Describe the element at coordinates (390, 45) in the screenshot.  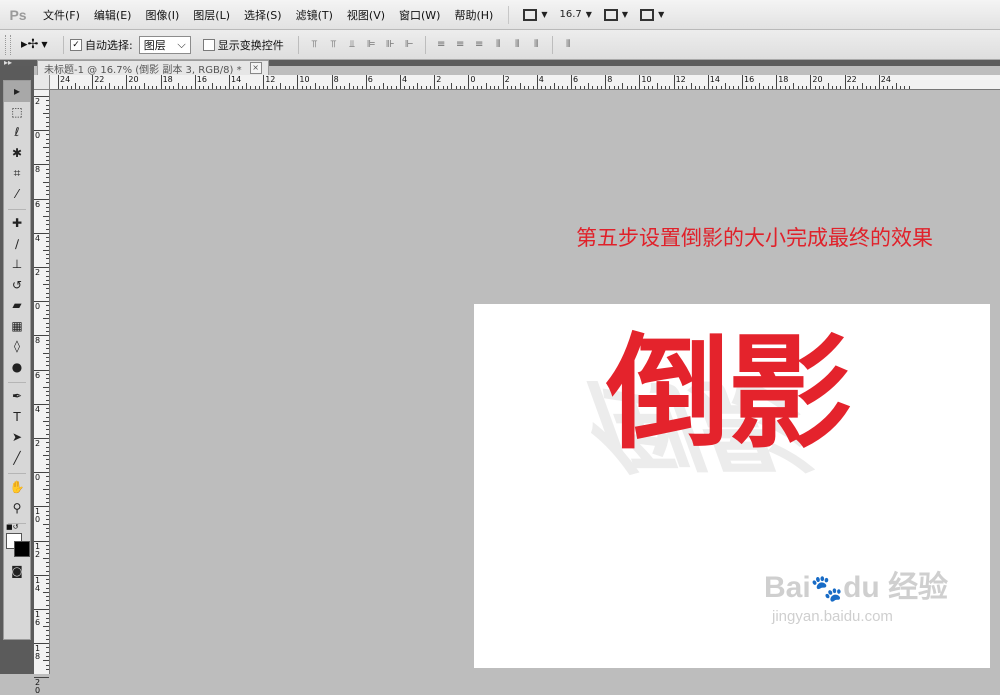
I see `align-hcenter-icon: ⊪` at that location.